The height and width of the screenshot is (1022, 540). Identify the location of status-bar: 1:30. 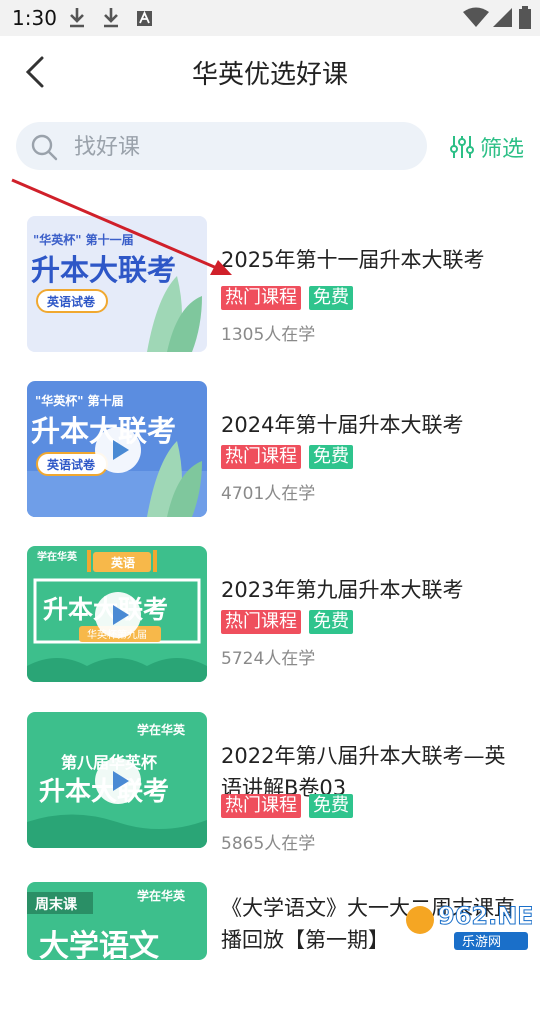
(270, 18).